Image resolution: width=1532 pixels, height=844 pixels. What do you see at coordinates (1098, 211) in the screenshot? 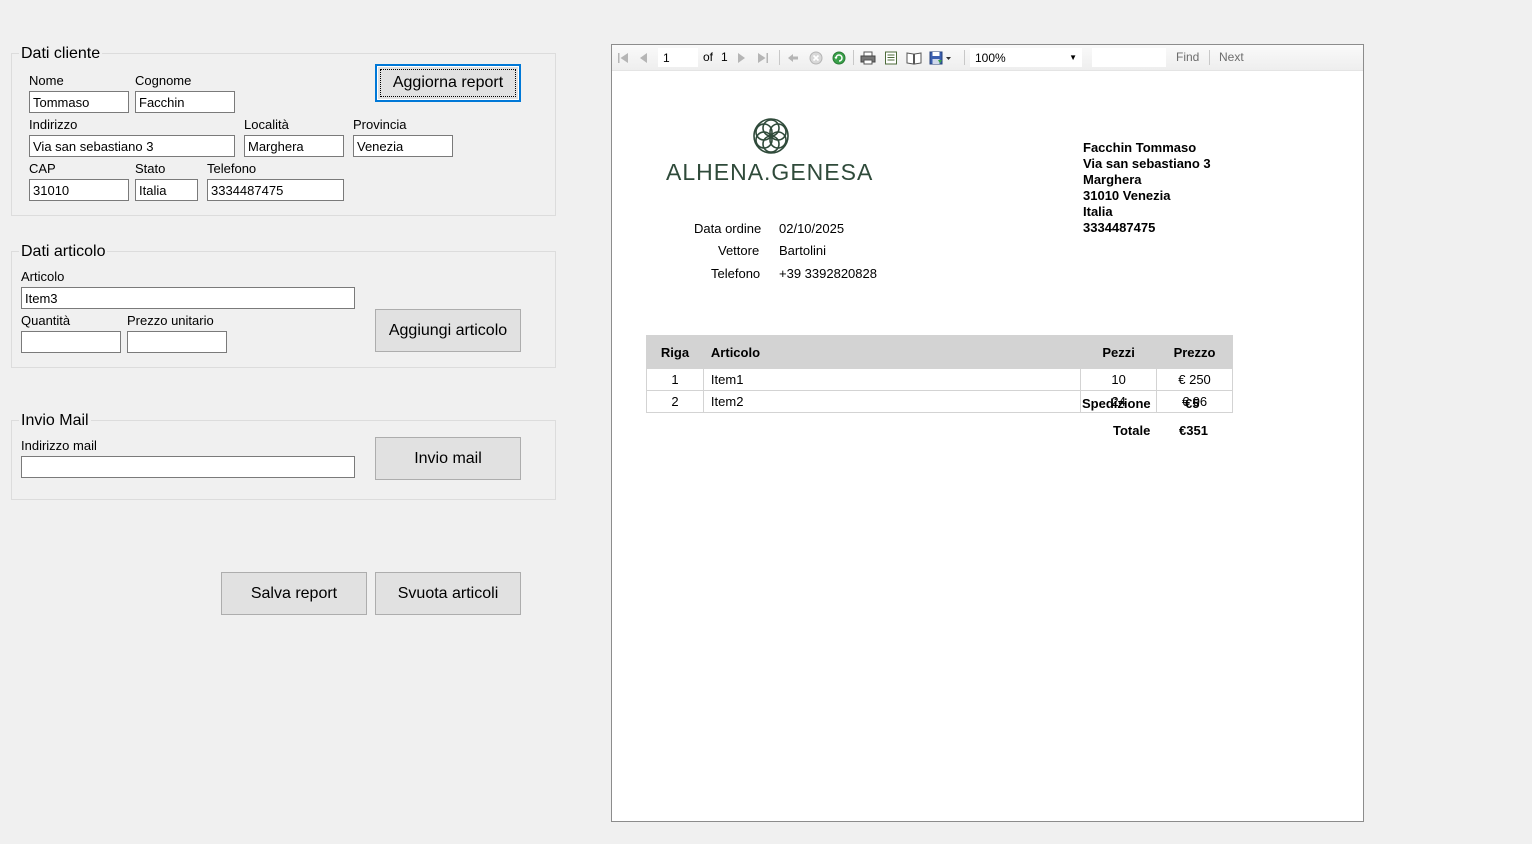
I see `recipient-country: Italia` at bounding box center [1098, 211].